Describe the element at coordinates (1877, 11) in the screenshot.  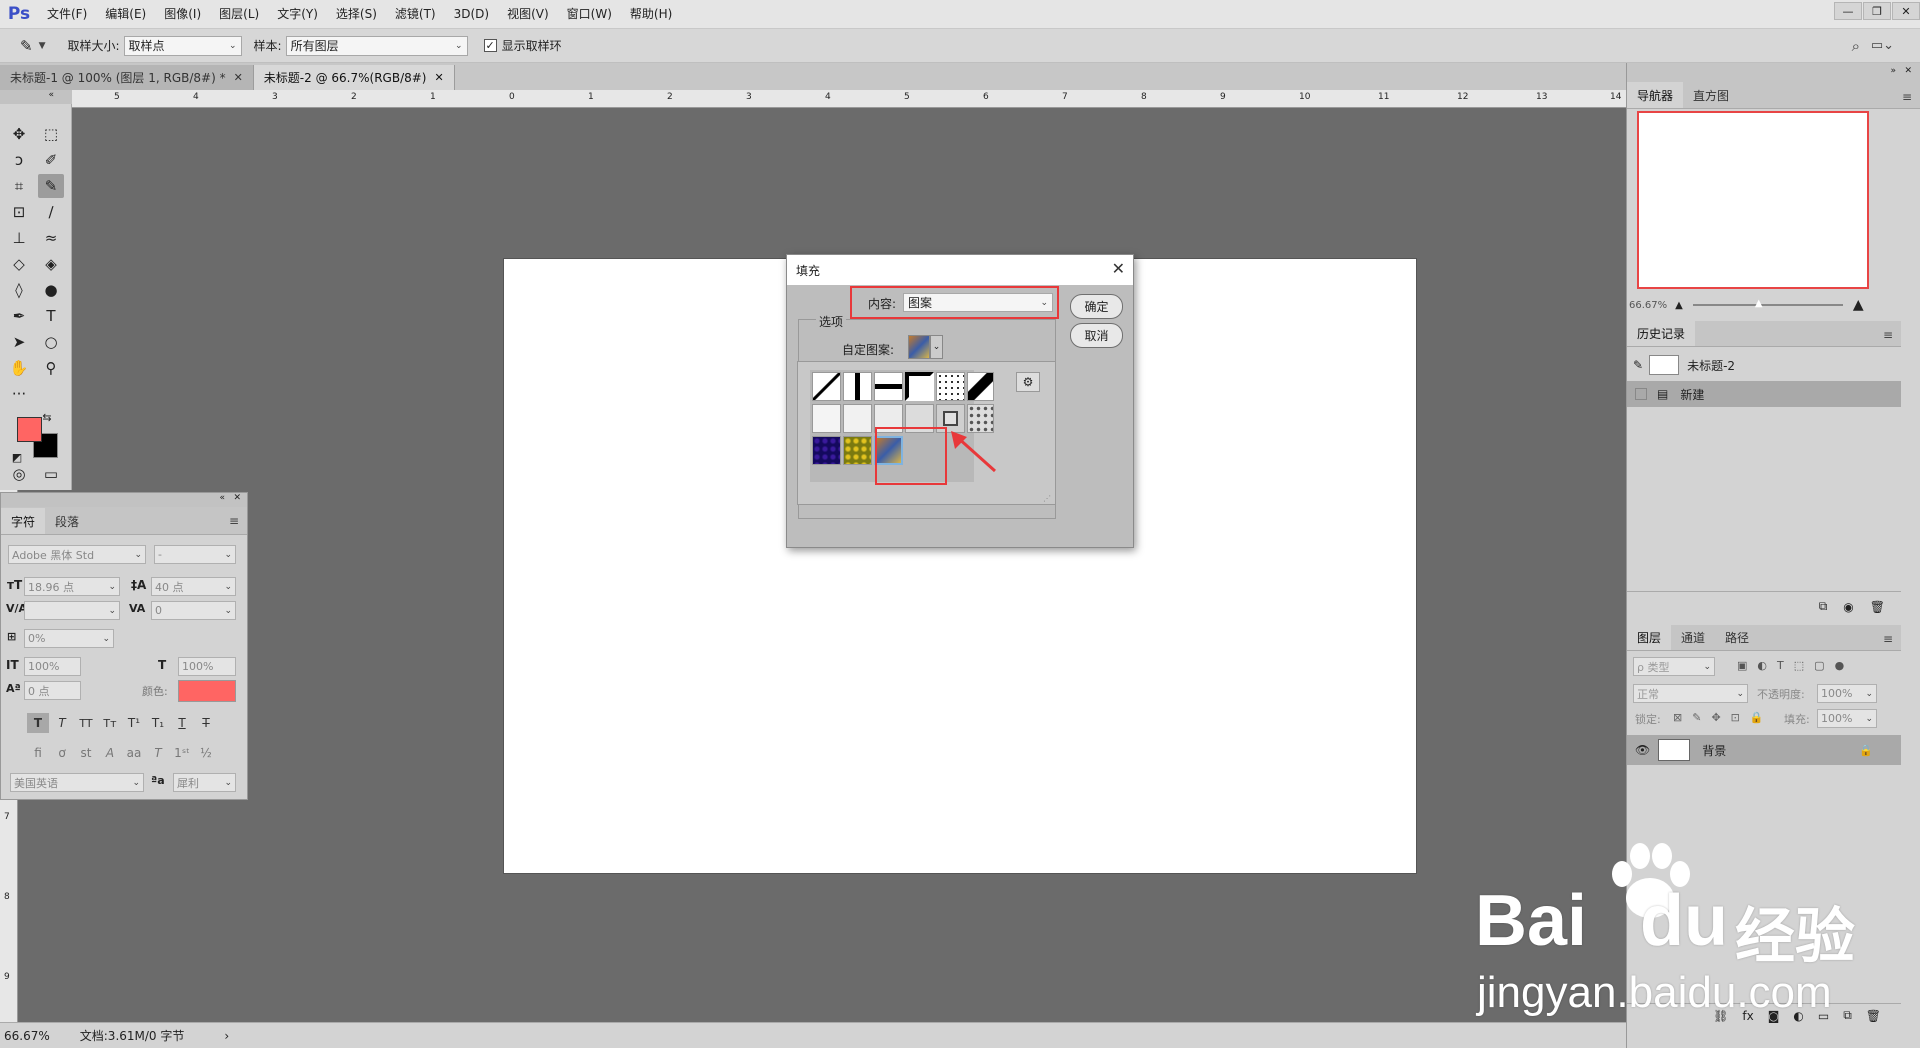
I see `restore-button: ❐` at that location.